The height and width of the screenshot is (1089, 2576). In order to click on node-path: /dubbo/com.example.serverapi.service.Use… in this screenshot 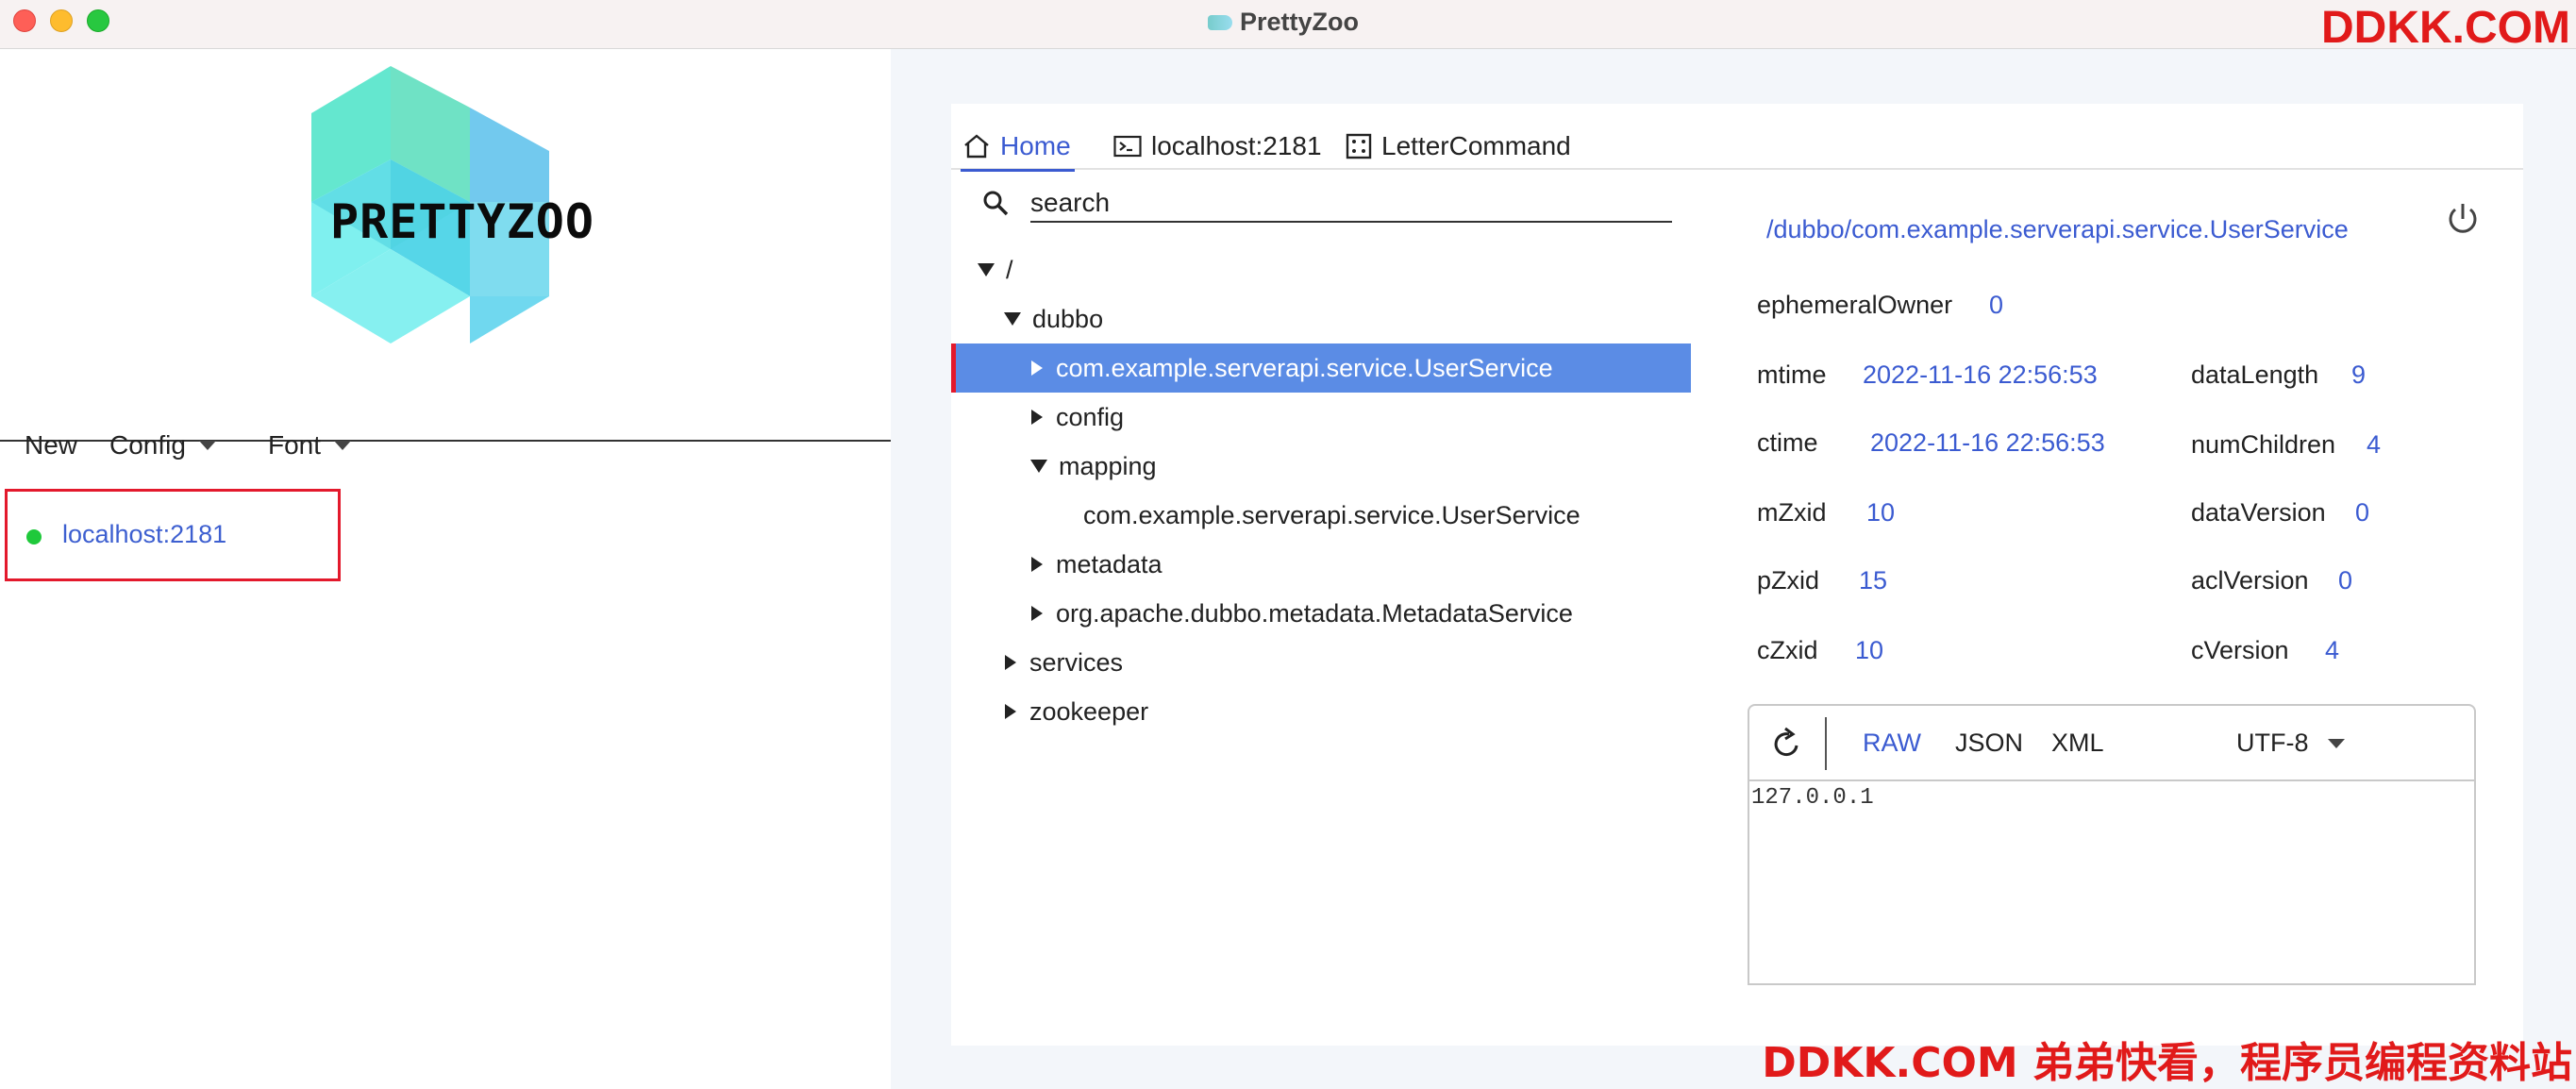, I will do `click(2057, 229)`.